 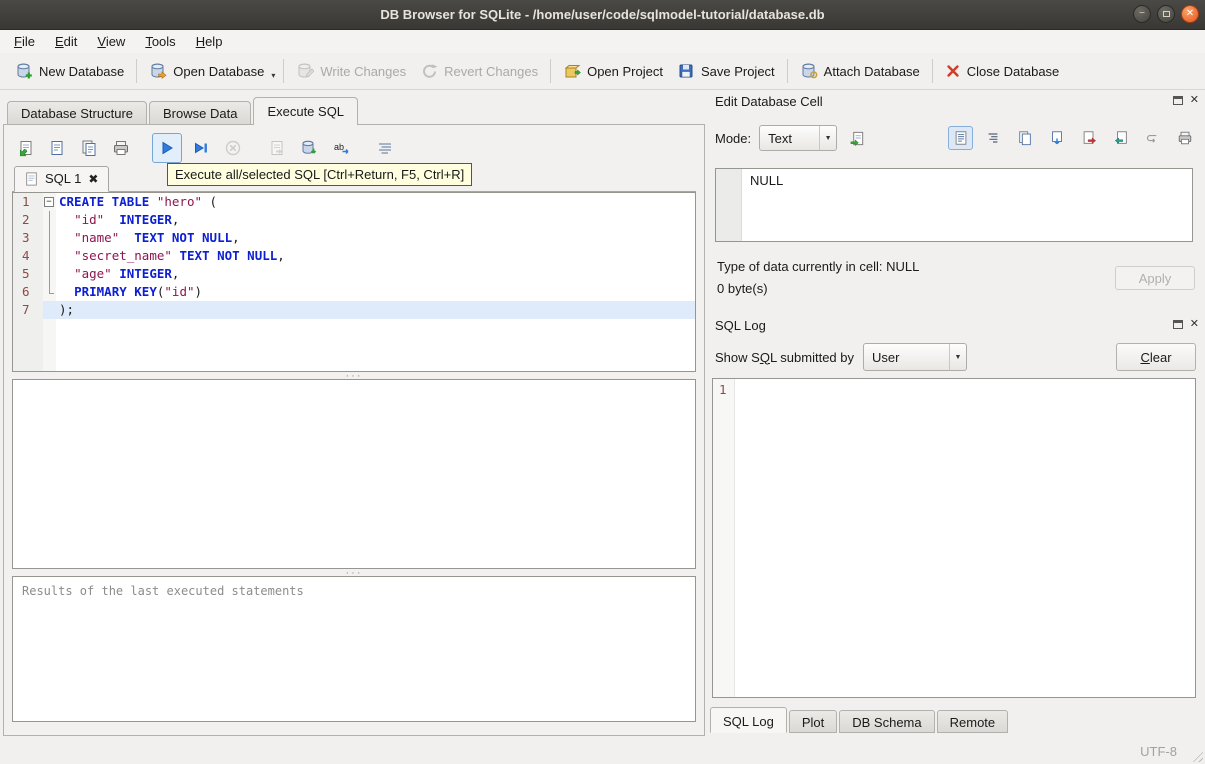 What do you see at coordinates (69, 71) in the screenshot?
I see `new-database-button: New Database` at bounding box center [69, 71].